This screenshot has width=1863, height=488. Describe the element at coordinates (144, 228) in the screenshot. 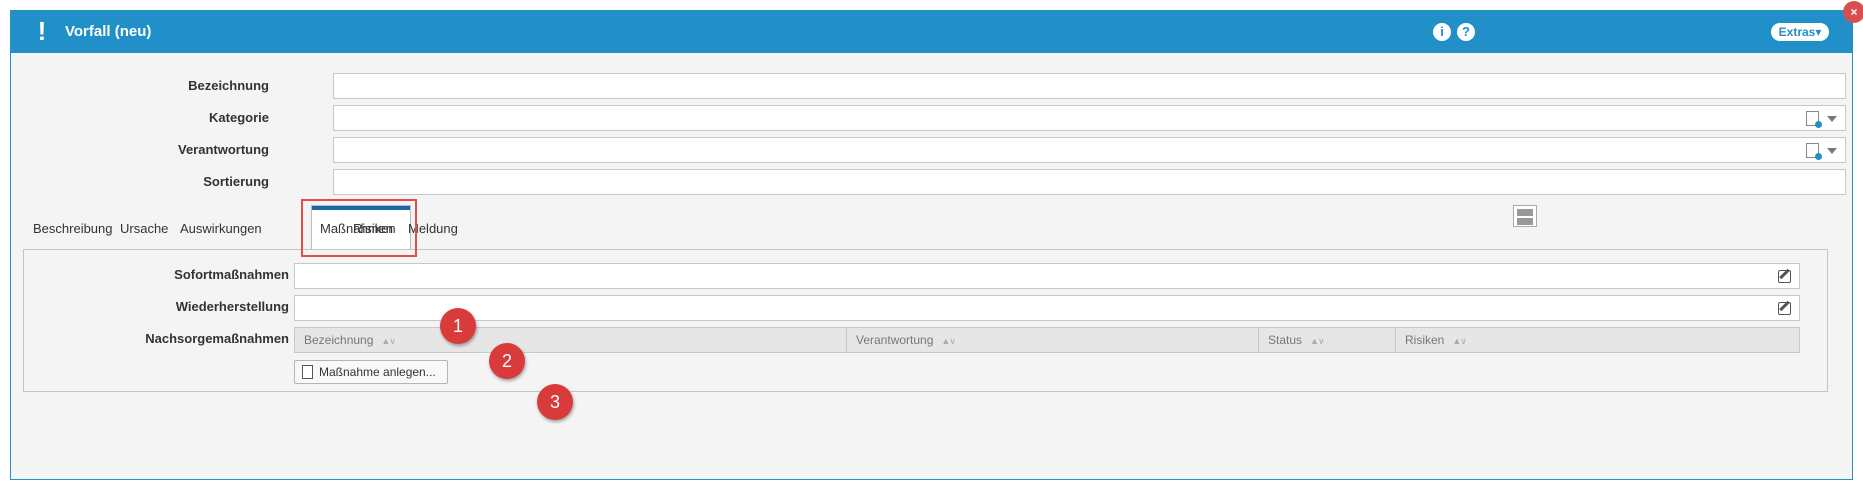

I see `tab-ursache: Ursache` at that location.